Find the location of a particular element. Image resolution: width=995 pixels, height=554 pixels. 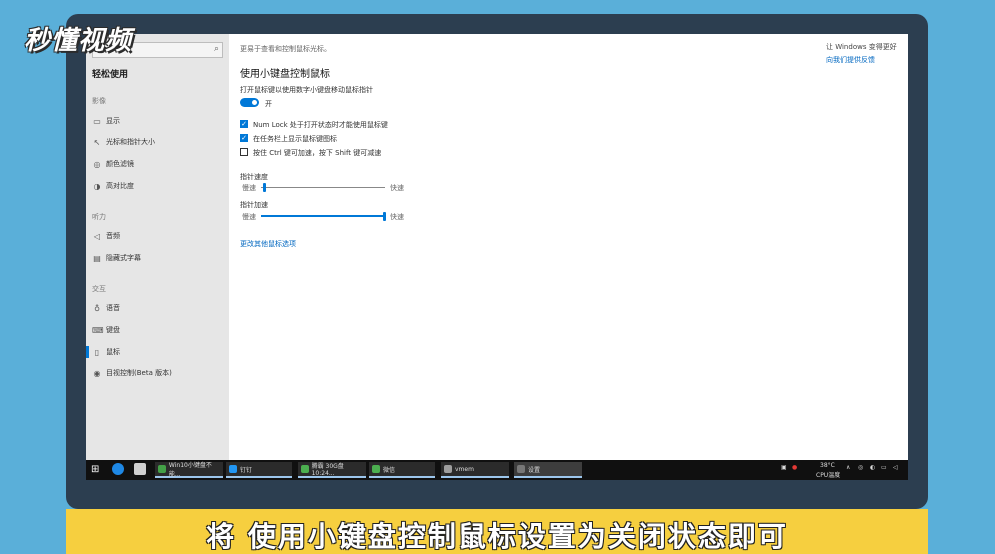

page-description: 更易于查看和控制鼠标光标。 is located at coordinates (285, 49).